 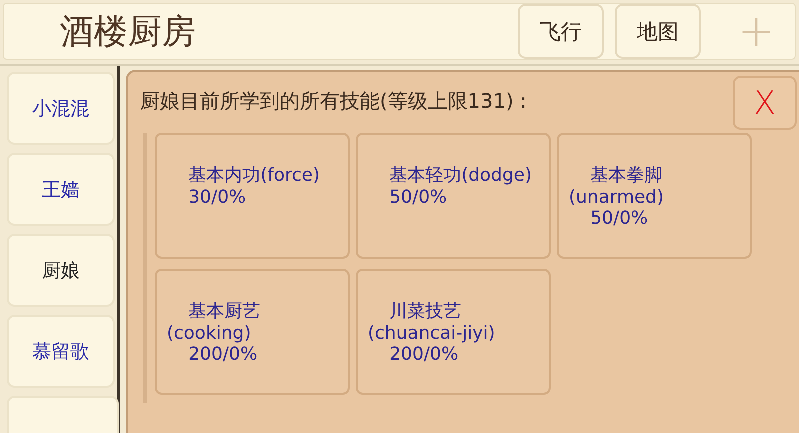 I want to click on skill-card: 川菜技艺(chuancai-jiyi) 200/0%, so click(x=453, y=332).